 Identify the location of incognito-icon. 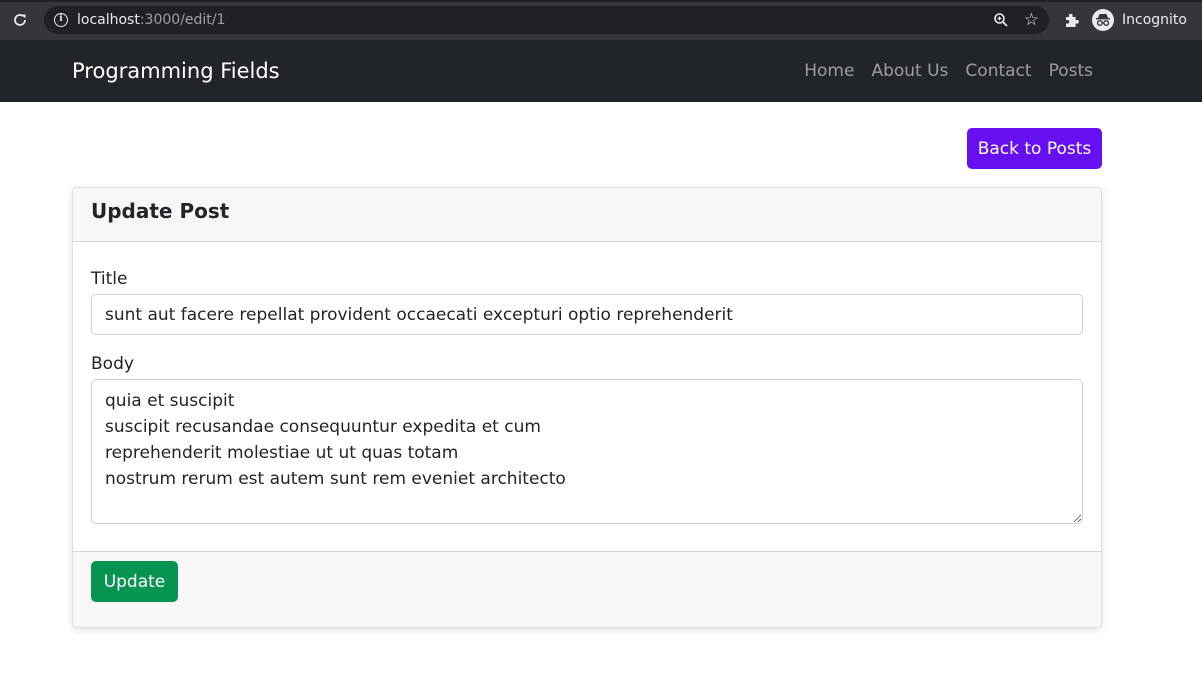
(1103, 20).